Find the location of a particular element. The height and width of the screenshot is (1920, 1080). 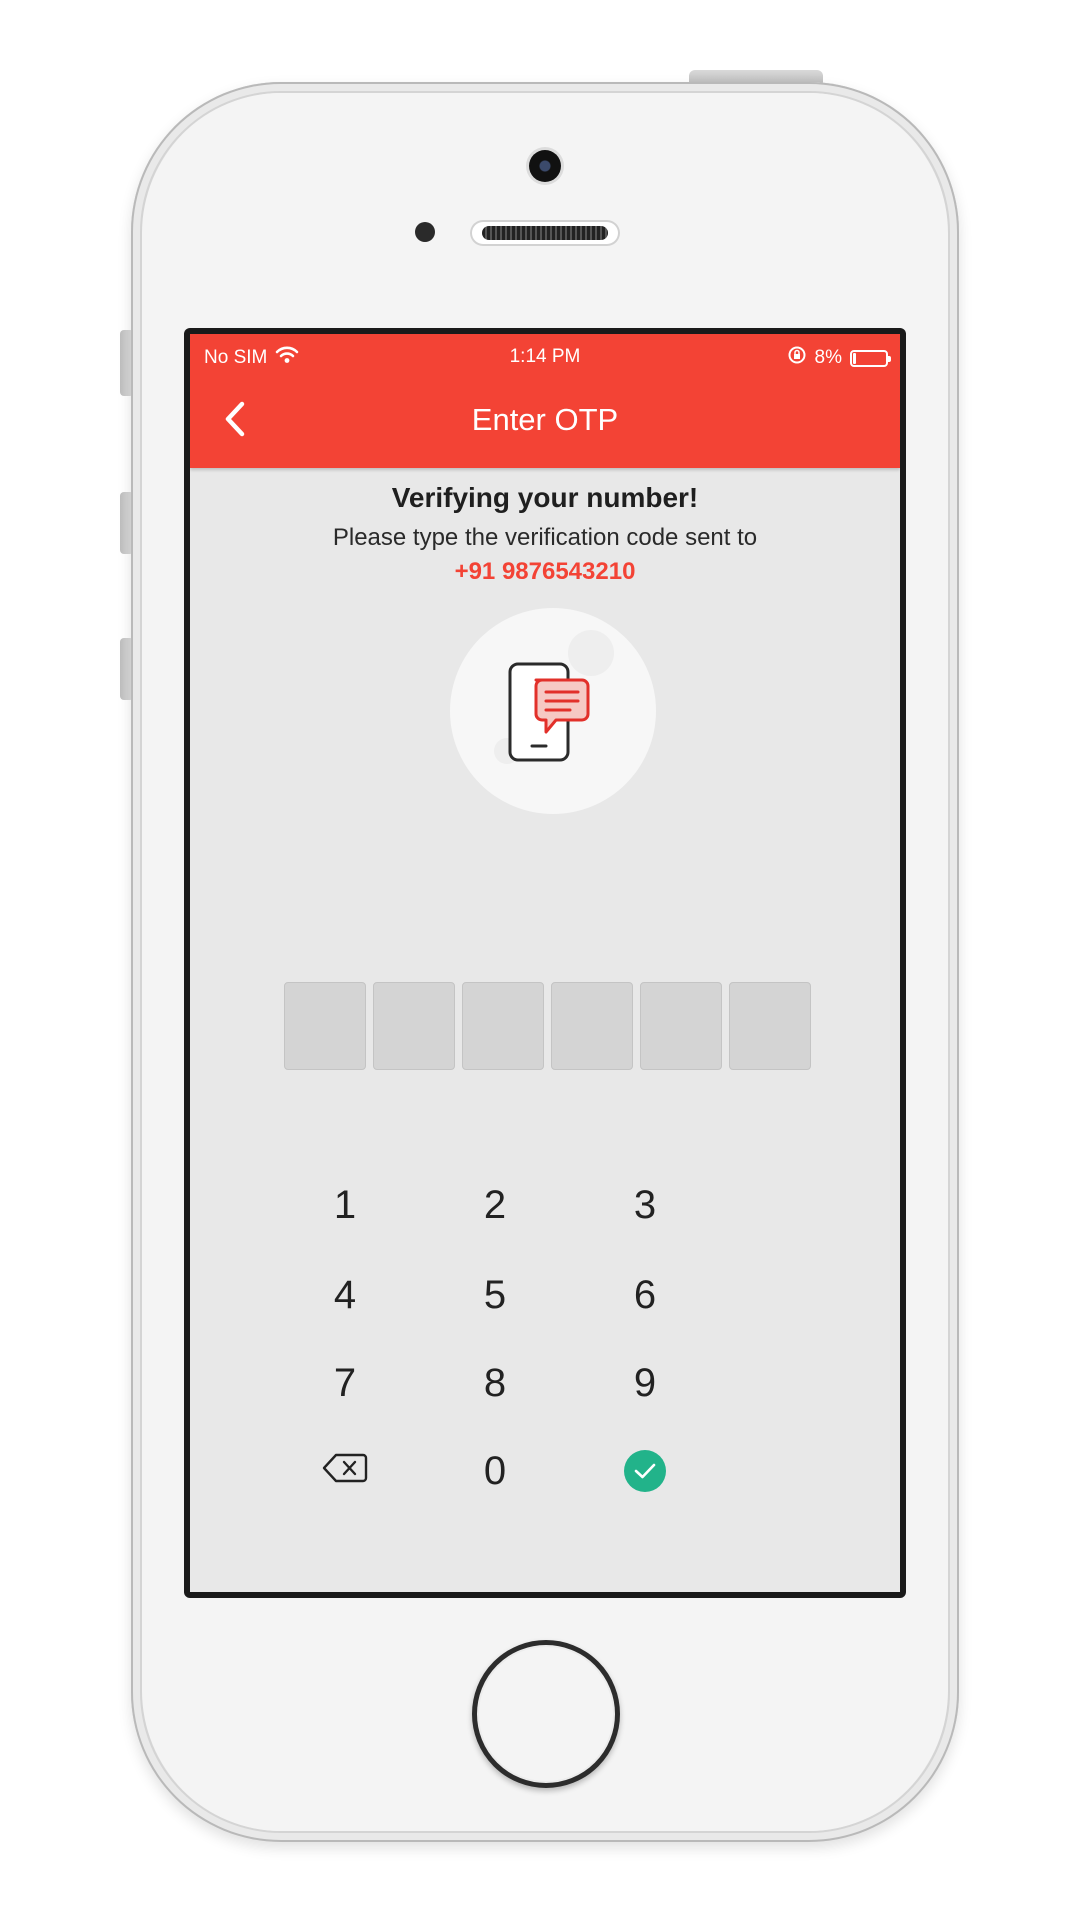

battery-percent: 8% is located at coordinates (828, 357).